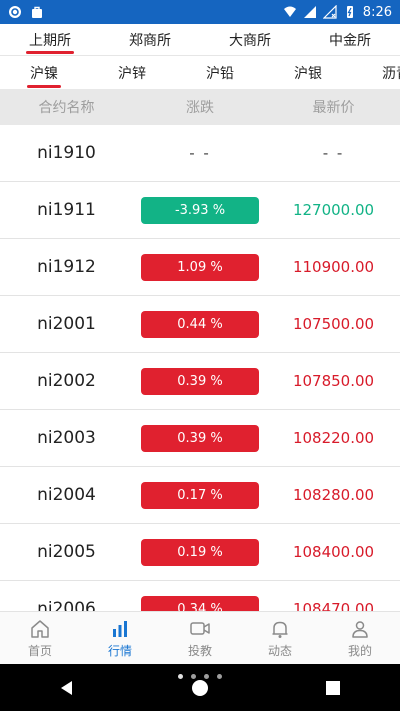 The width and height of the screenshot is (400, 711). Describe the element at coordinates (40, 628) in the screenshot. I see `home-icon` at that location.